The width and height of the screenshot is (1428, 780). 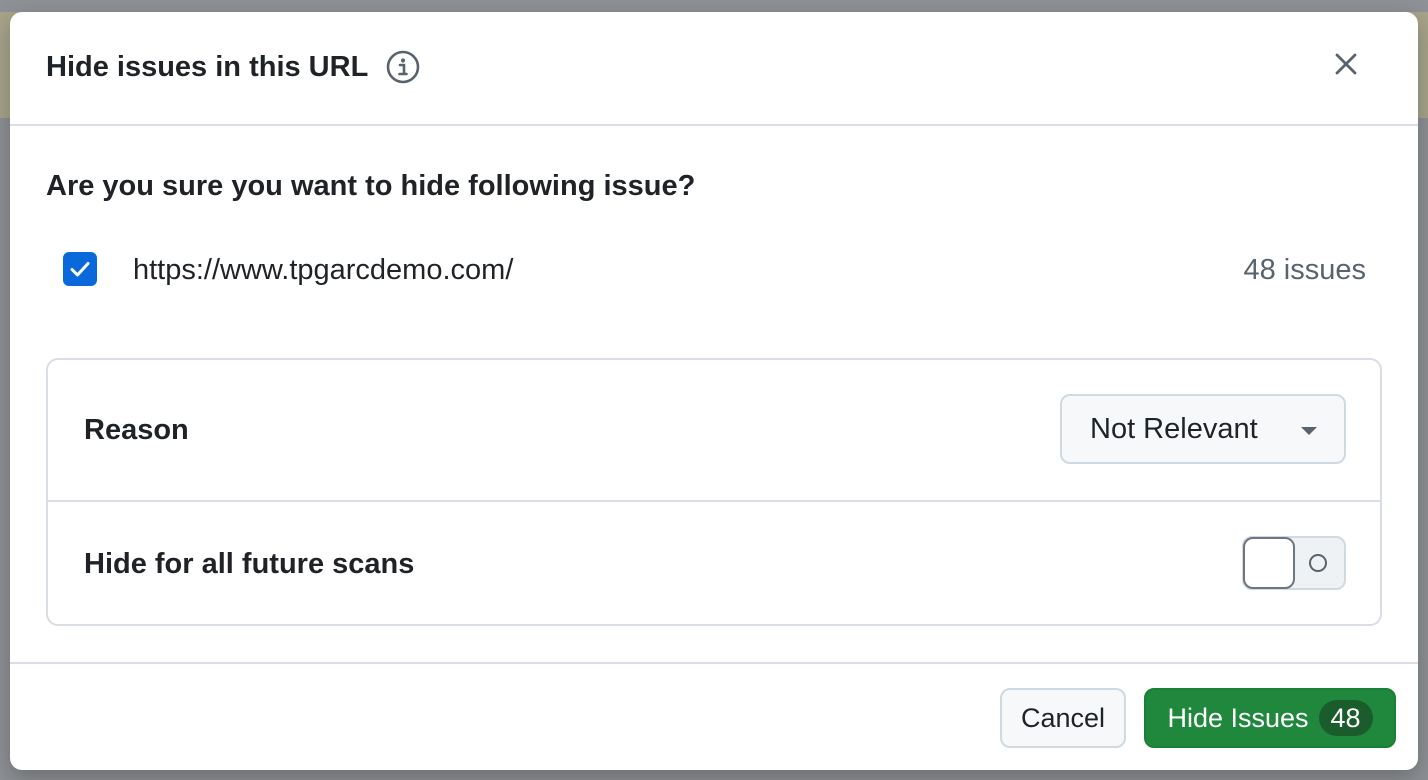 I want to click on hide-issues-button: Hide Issues 48, so click(x=1270, y=718).